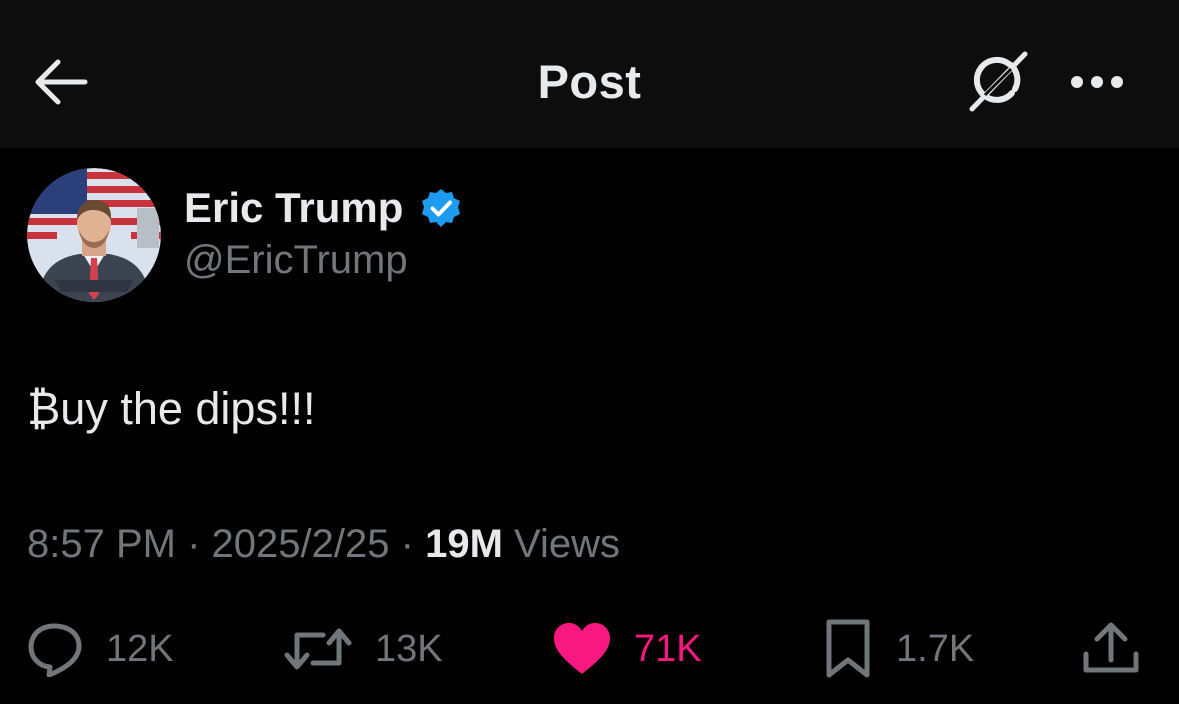 The image size is (1179, 704). I want to click on avatar-image, so click(94, 235).